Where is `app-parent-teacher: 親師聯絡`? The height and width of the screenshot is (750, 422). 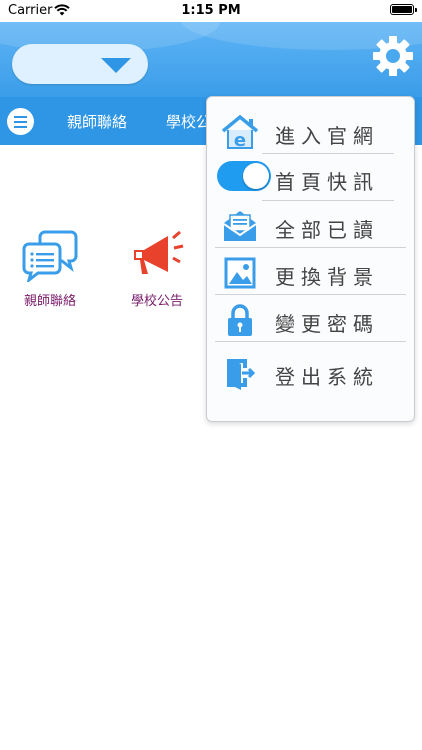 app-parent-teacher: 親師聯絡 is located at coordinates (50, 267).